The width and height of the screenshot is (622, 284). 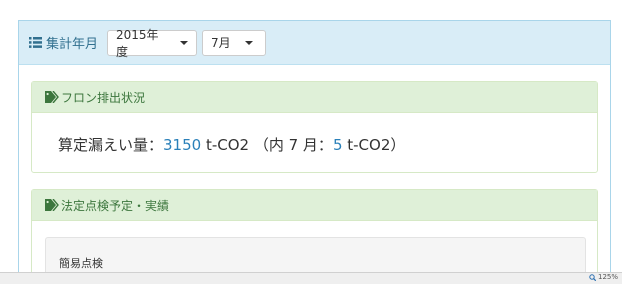 What do you see at coordinates (182, 145) in the screenshot?
I see `emission-total-value: 3150` at bounding box center [182, 145].